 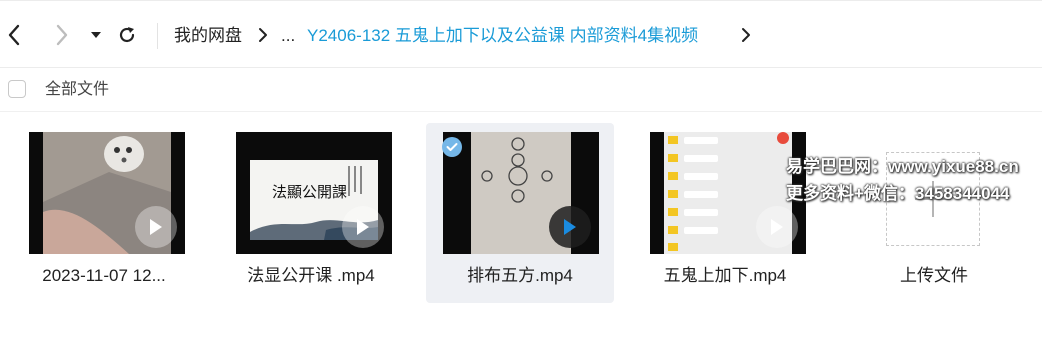 What do you see at coordinates (898, 193) in the screenshot?
I see `watermark-line-2: 更多资料+微信：3458344044` at bounding box center [898, 193].